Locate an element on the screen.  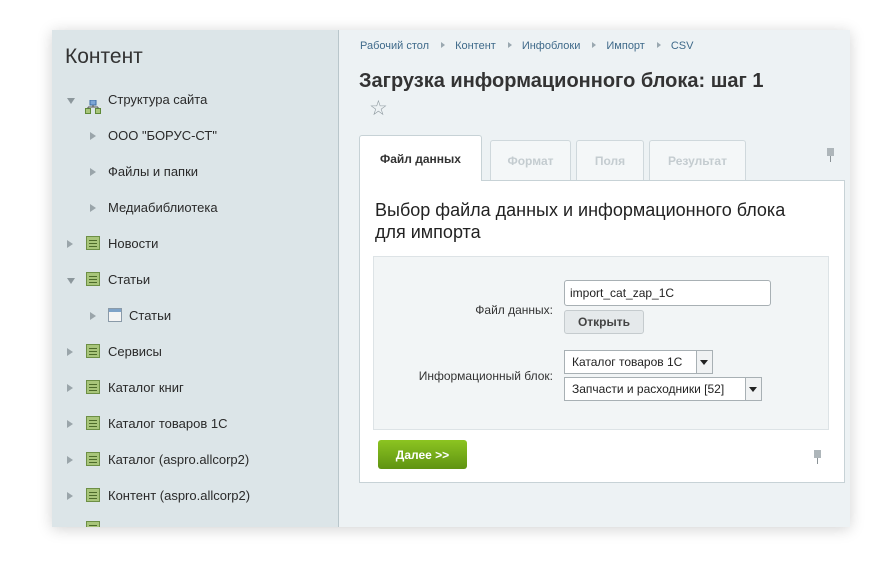
sidebar-item-media-library: Медиабиблиотека is located at coordinates (195, 208).